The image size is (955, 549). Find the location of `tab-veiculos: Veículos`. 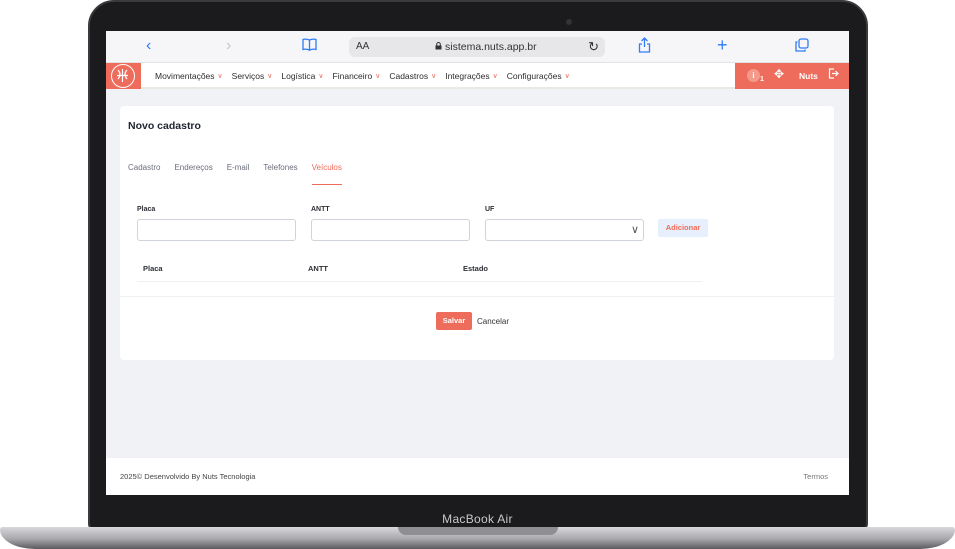

tab-veiculos: Veículos is located at coordinates (327, 174).